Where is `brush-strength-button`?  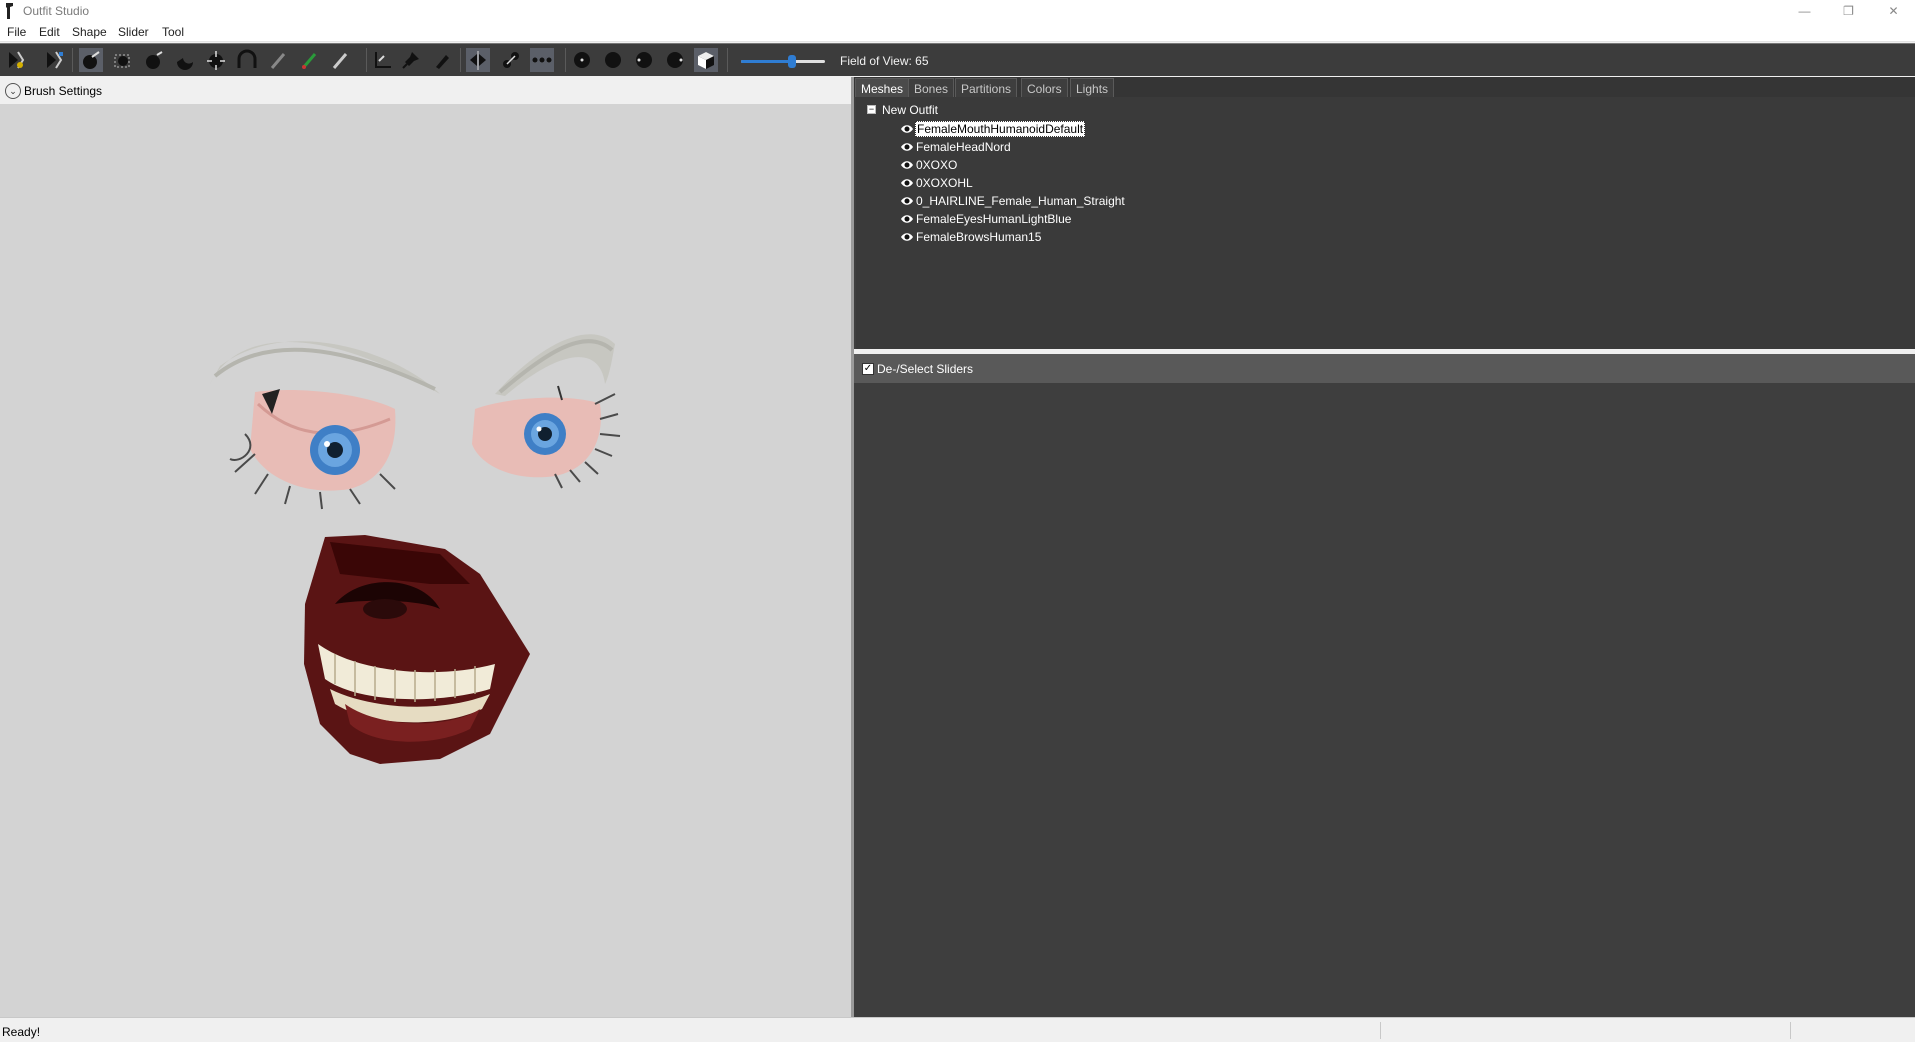
brush-strength-button is located at coordinates (644, 60).